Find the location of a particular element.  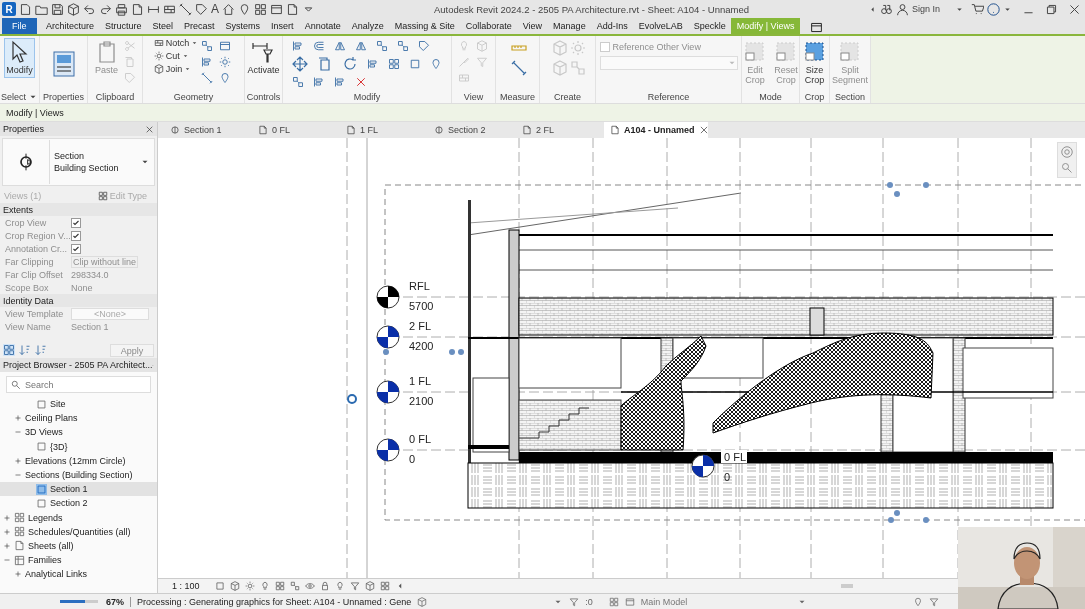

properties-icon is located at coordinates (63, 64).